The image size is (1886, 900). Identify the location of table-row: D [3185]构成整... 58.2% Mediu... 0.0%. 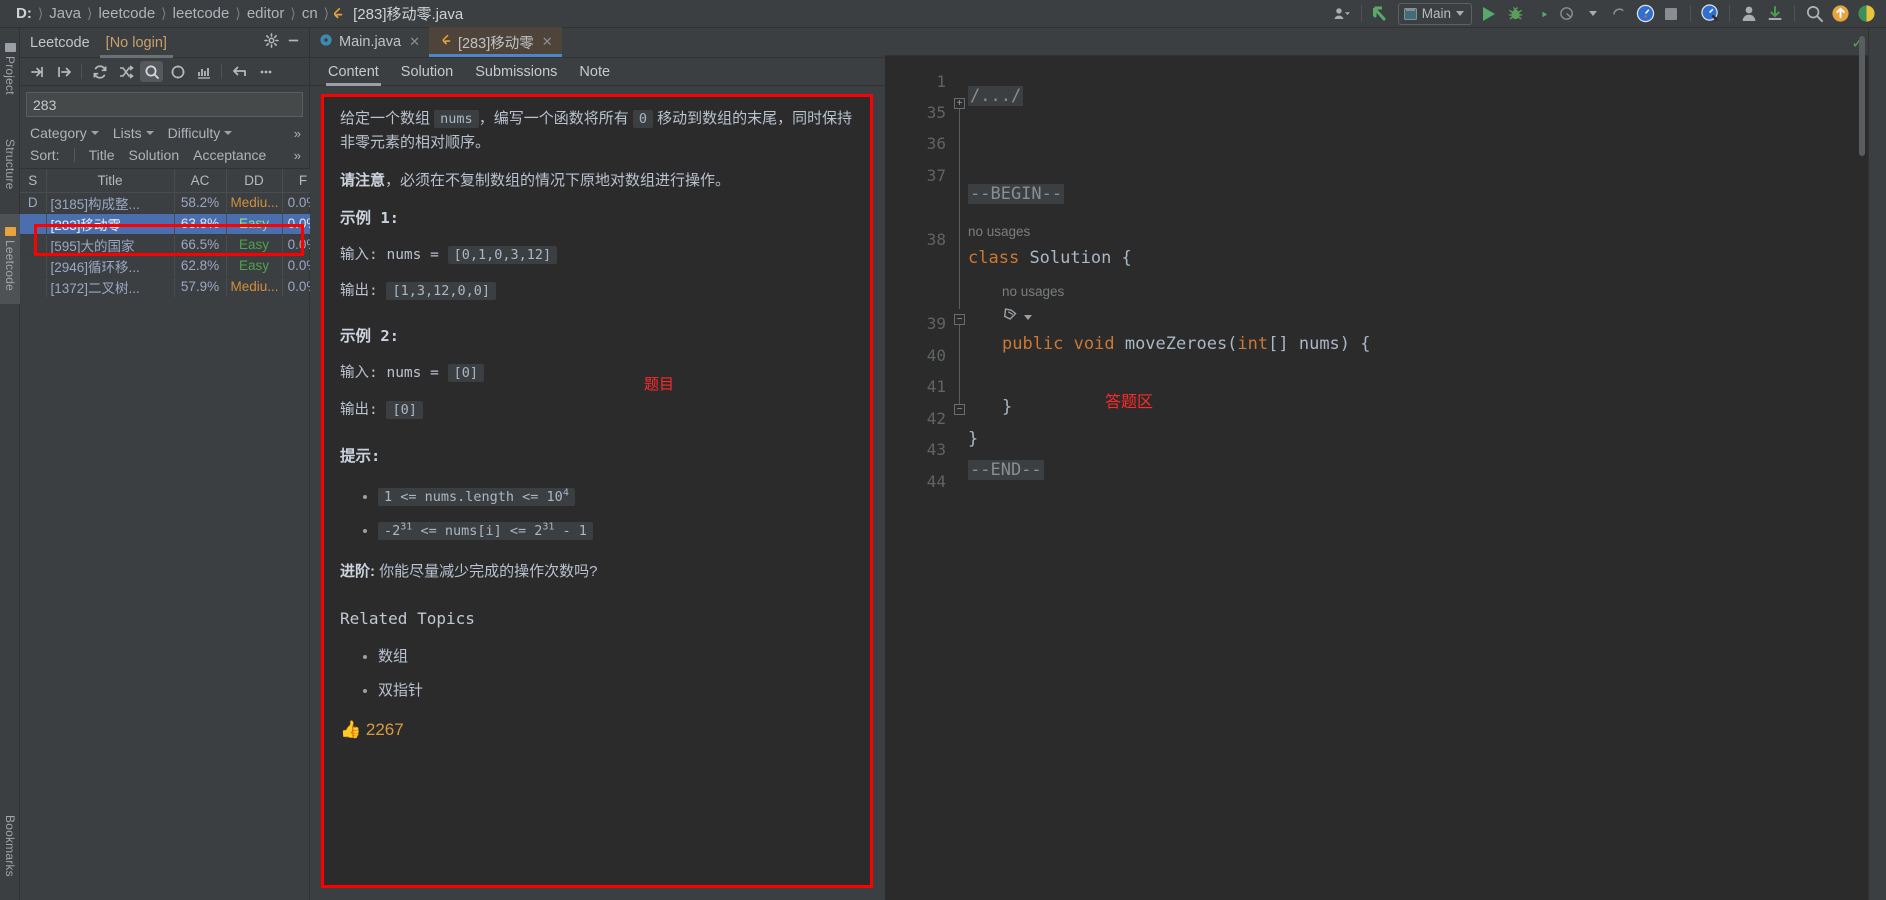
(172, 203).